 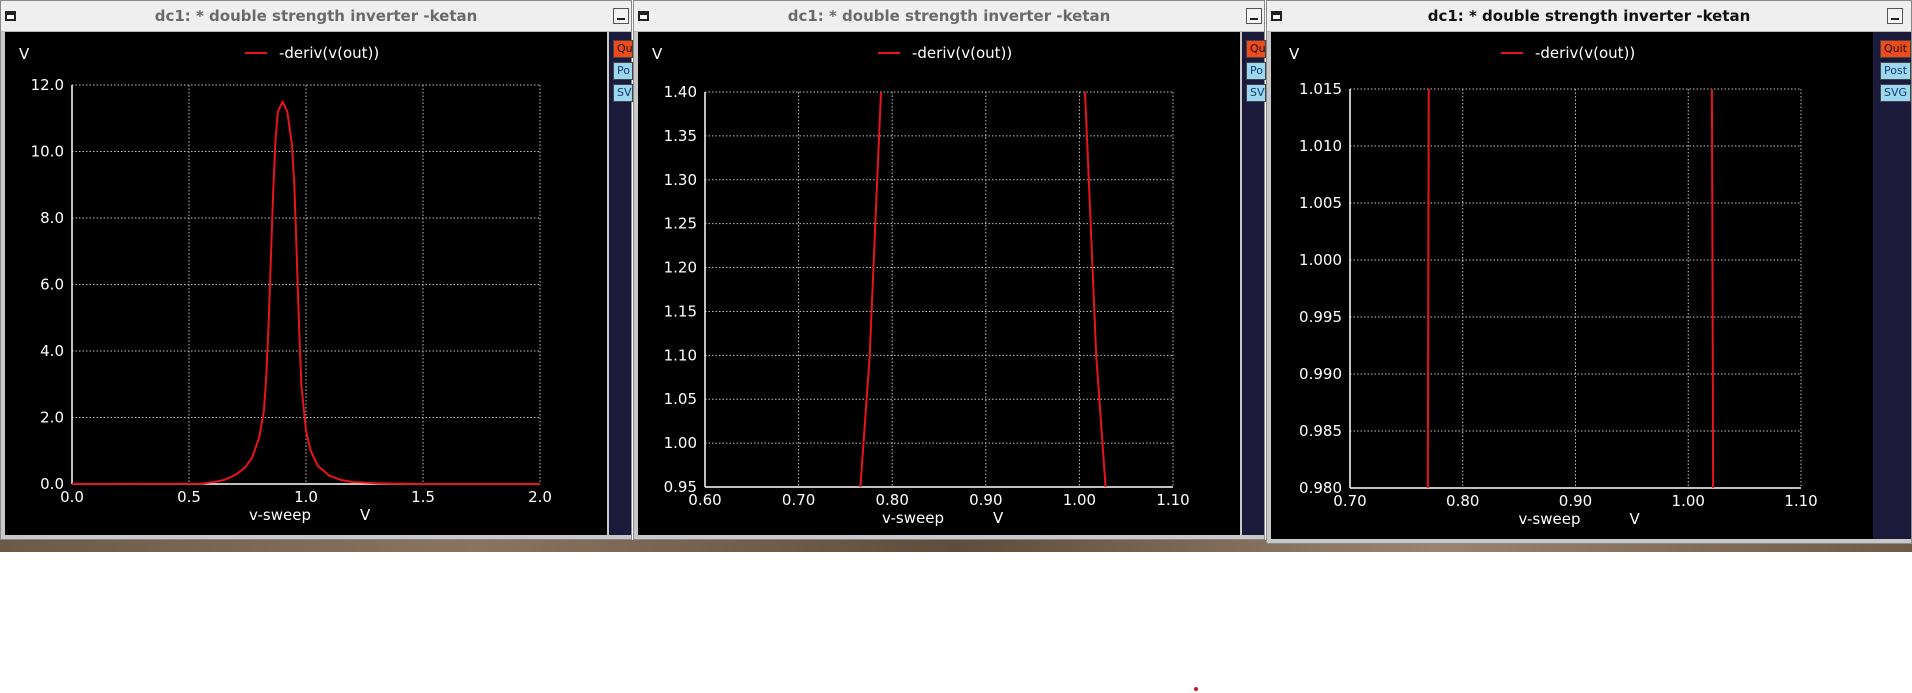 What do you see at coordinates (680, 92) in the screenshot?
I see `y-tick-label: 1.40` at bounding box center [680, 92].